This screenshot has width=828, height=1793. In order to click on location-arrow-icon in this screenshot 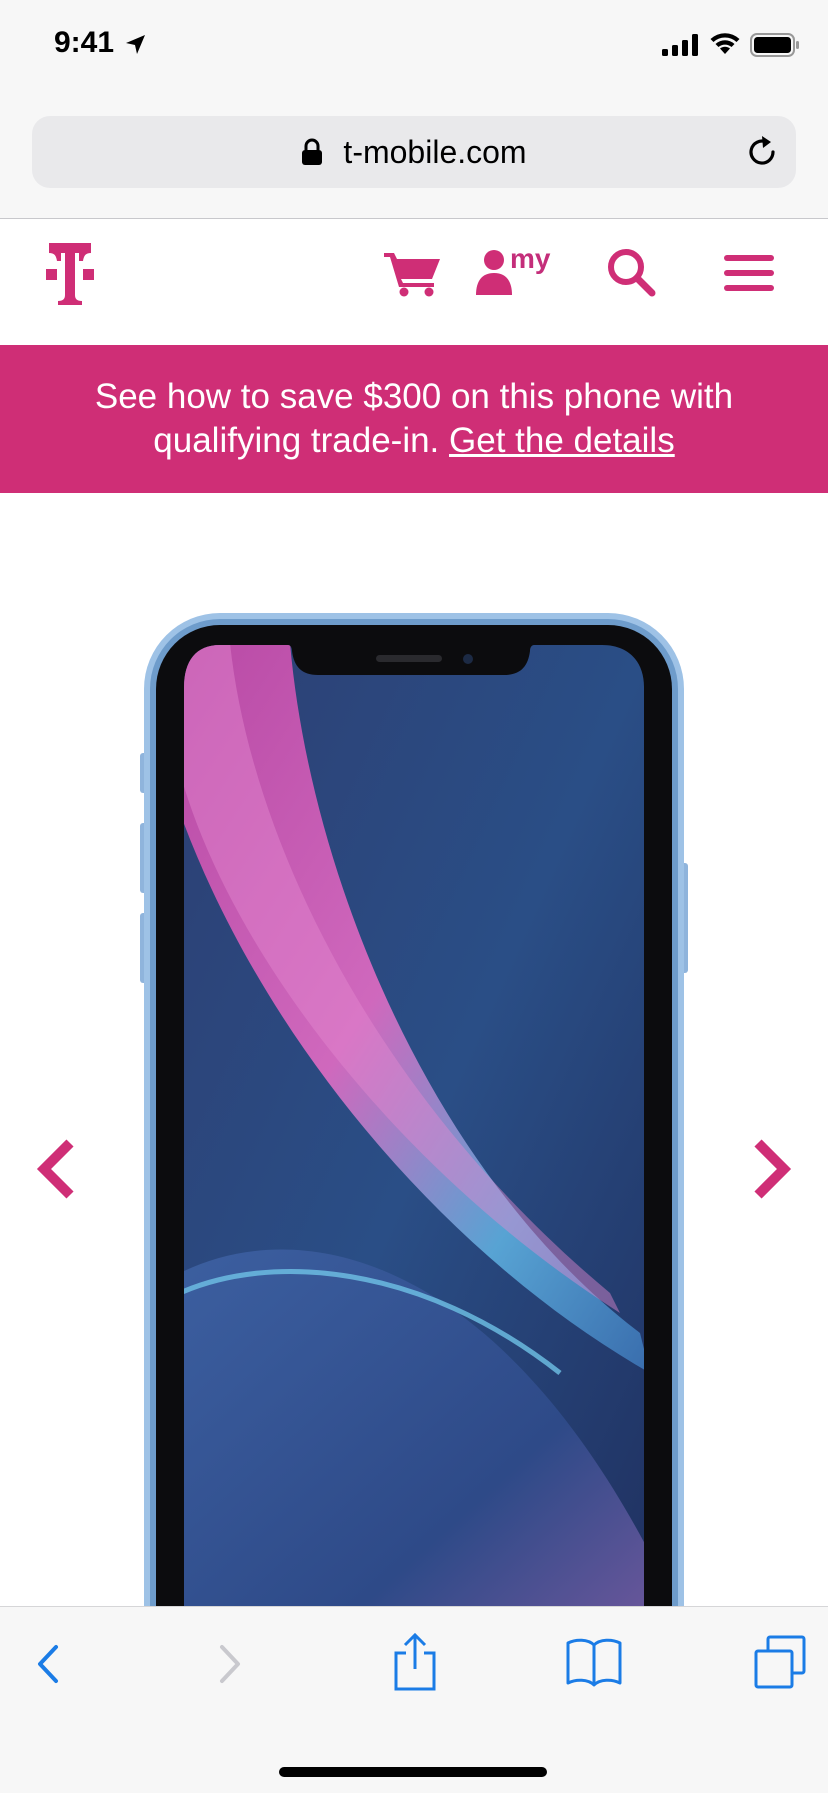, I will do `click(135, 44)`.